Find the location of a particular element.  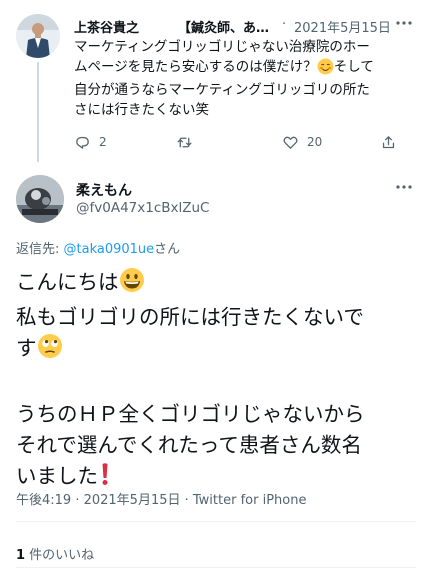

like-summary: 1 件のいいね is located at coordinates (55, 553).